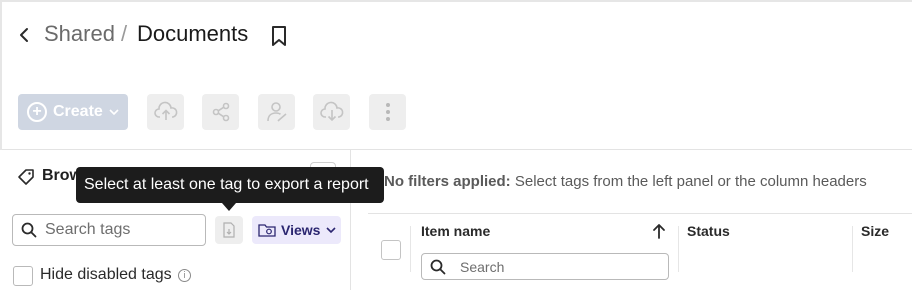 The image size is (912, 290). Describe the element at coordinates (78, 111) in the screenshot. I see `create-label: Create` at that location.